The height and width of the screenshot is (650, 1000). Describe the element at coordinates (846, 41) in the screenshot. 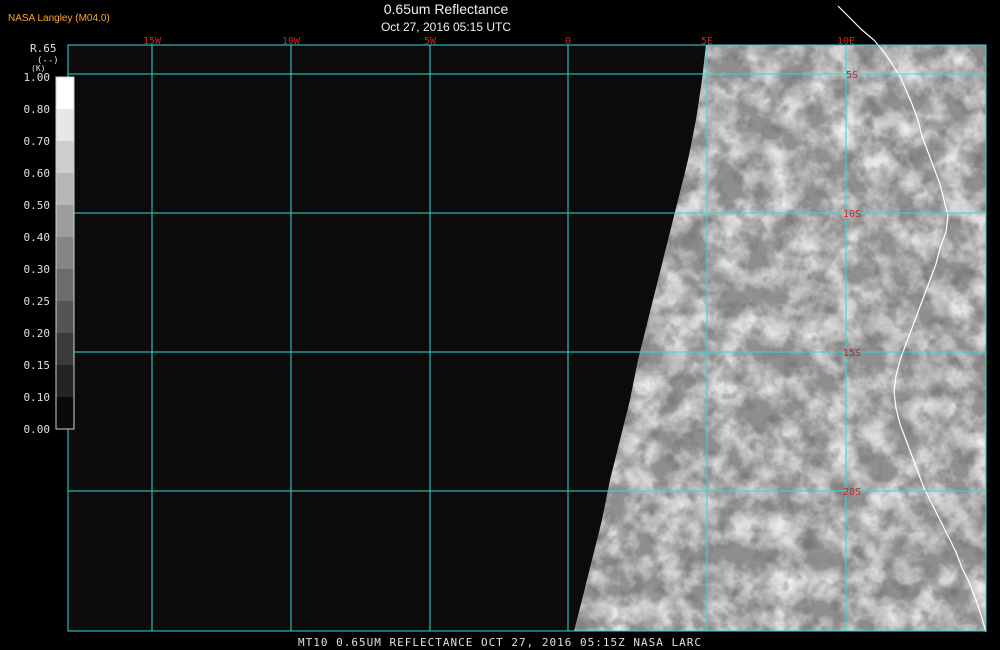

I see `longitude-label: 10E` at that location.